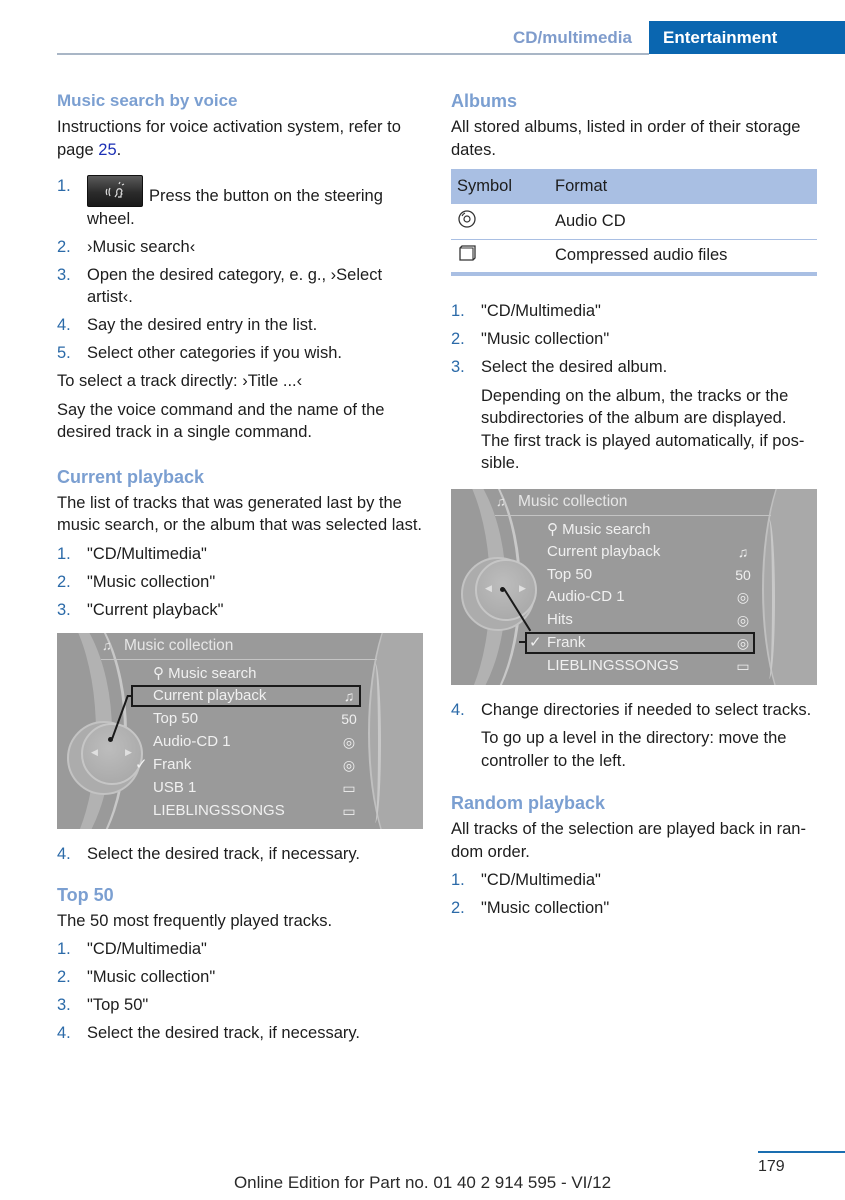 Image resolution: width=845 pixels, height=1200 pixels. What do you see at coordinates (604, 551) in the screenshot?
I see `menu-row-label: Current playback` at bounding box center [604, 551].